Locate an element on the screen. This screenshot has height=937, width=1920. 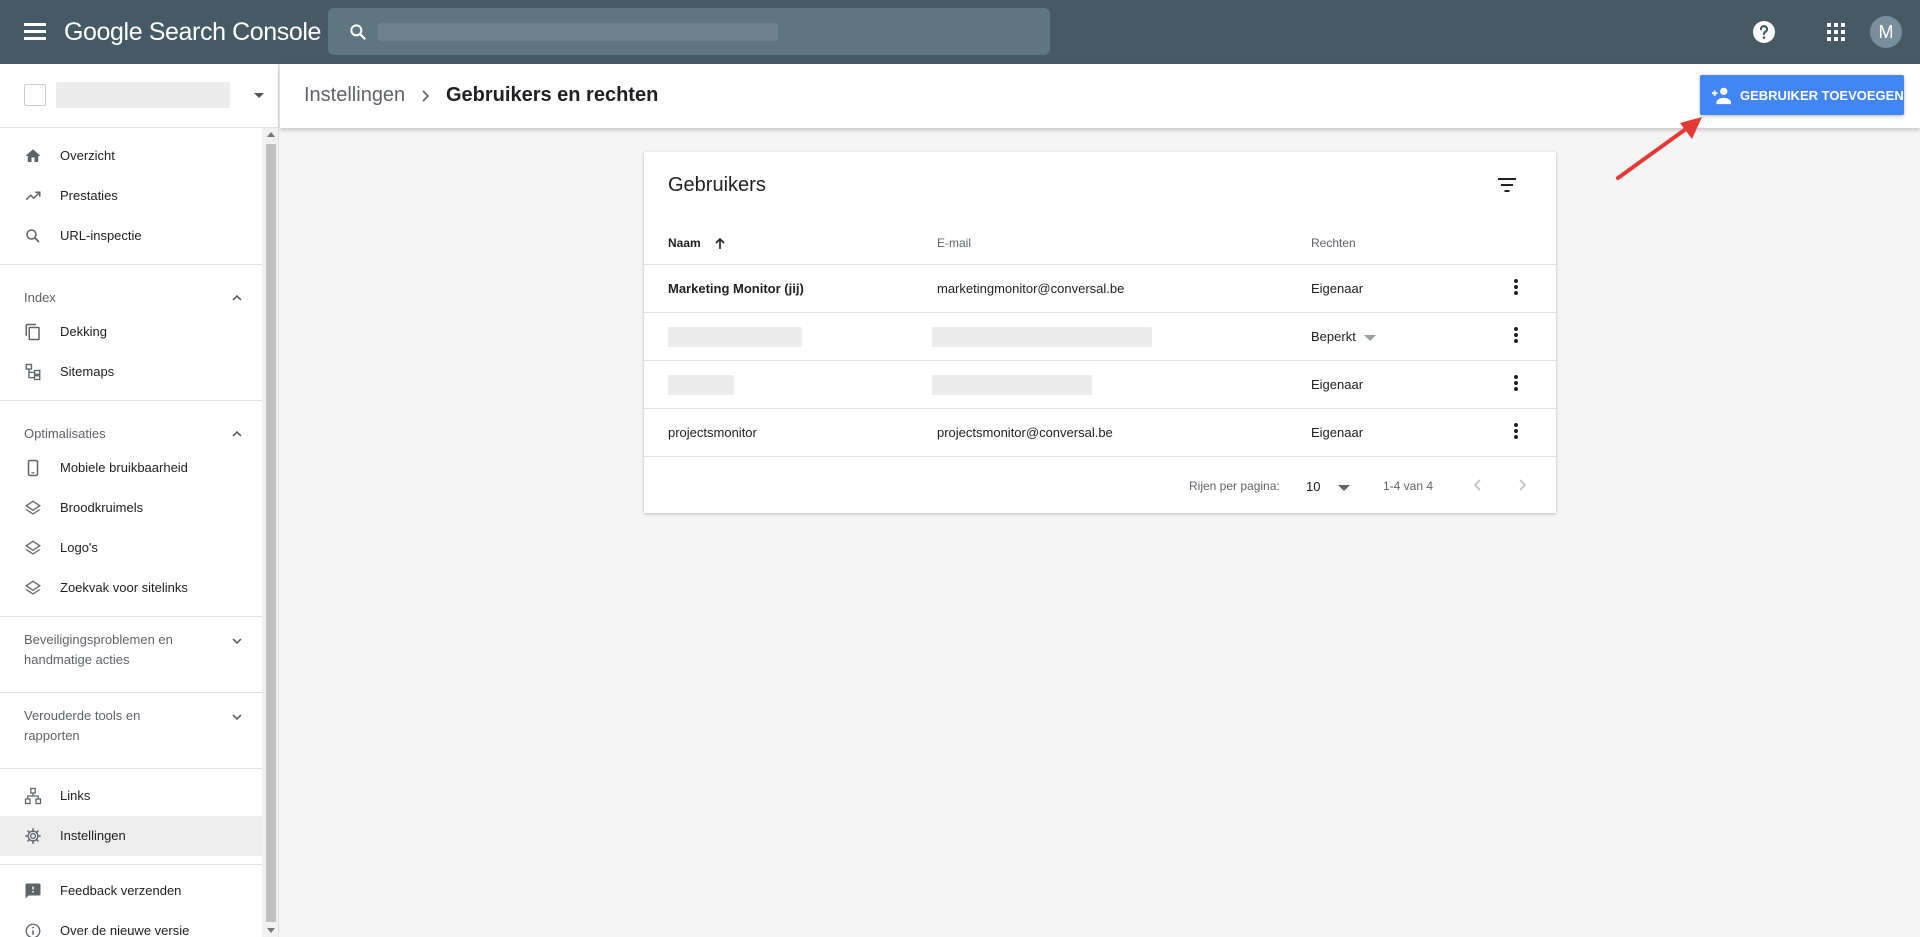
menu-icon is located at coordinates (35, 32).